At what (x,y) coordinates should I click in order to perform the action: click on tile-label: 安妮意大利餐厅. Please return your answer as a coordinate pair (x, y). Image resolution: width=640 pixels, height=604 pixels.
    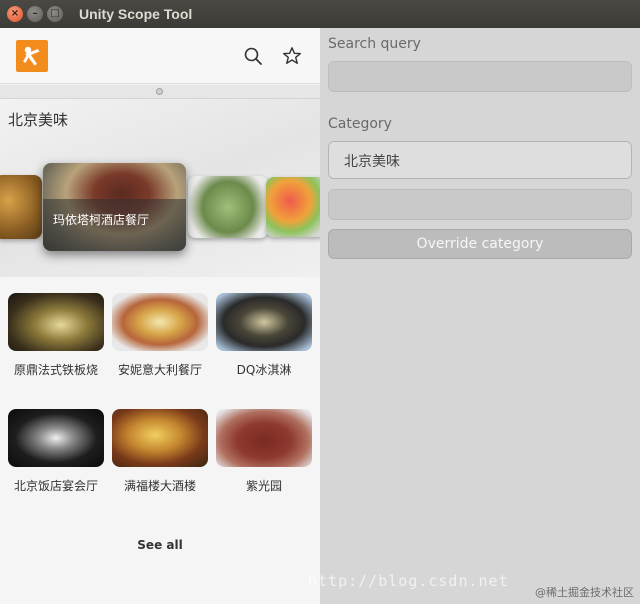
    Looking at the image, I should click on (159, 370).